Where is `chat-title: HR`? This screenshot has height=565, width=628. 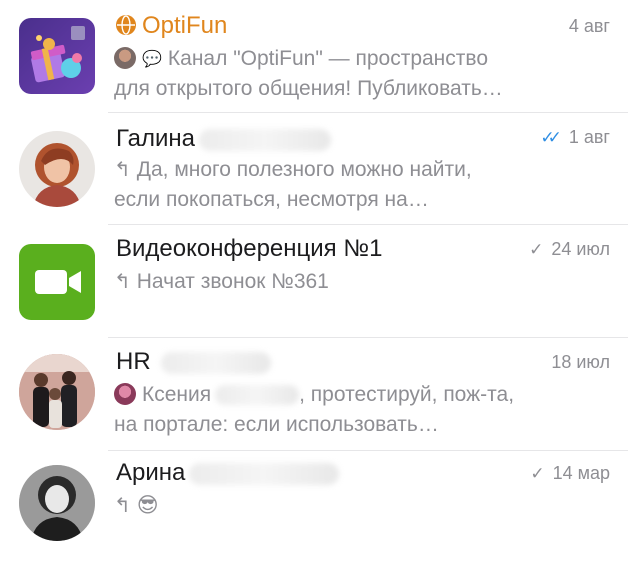 chat-title: HR is located at coordinates (193, 362).